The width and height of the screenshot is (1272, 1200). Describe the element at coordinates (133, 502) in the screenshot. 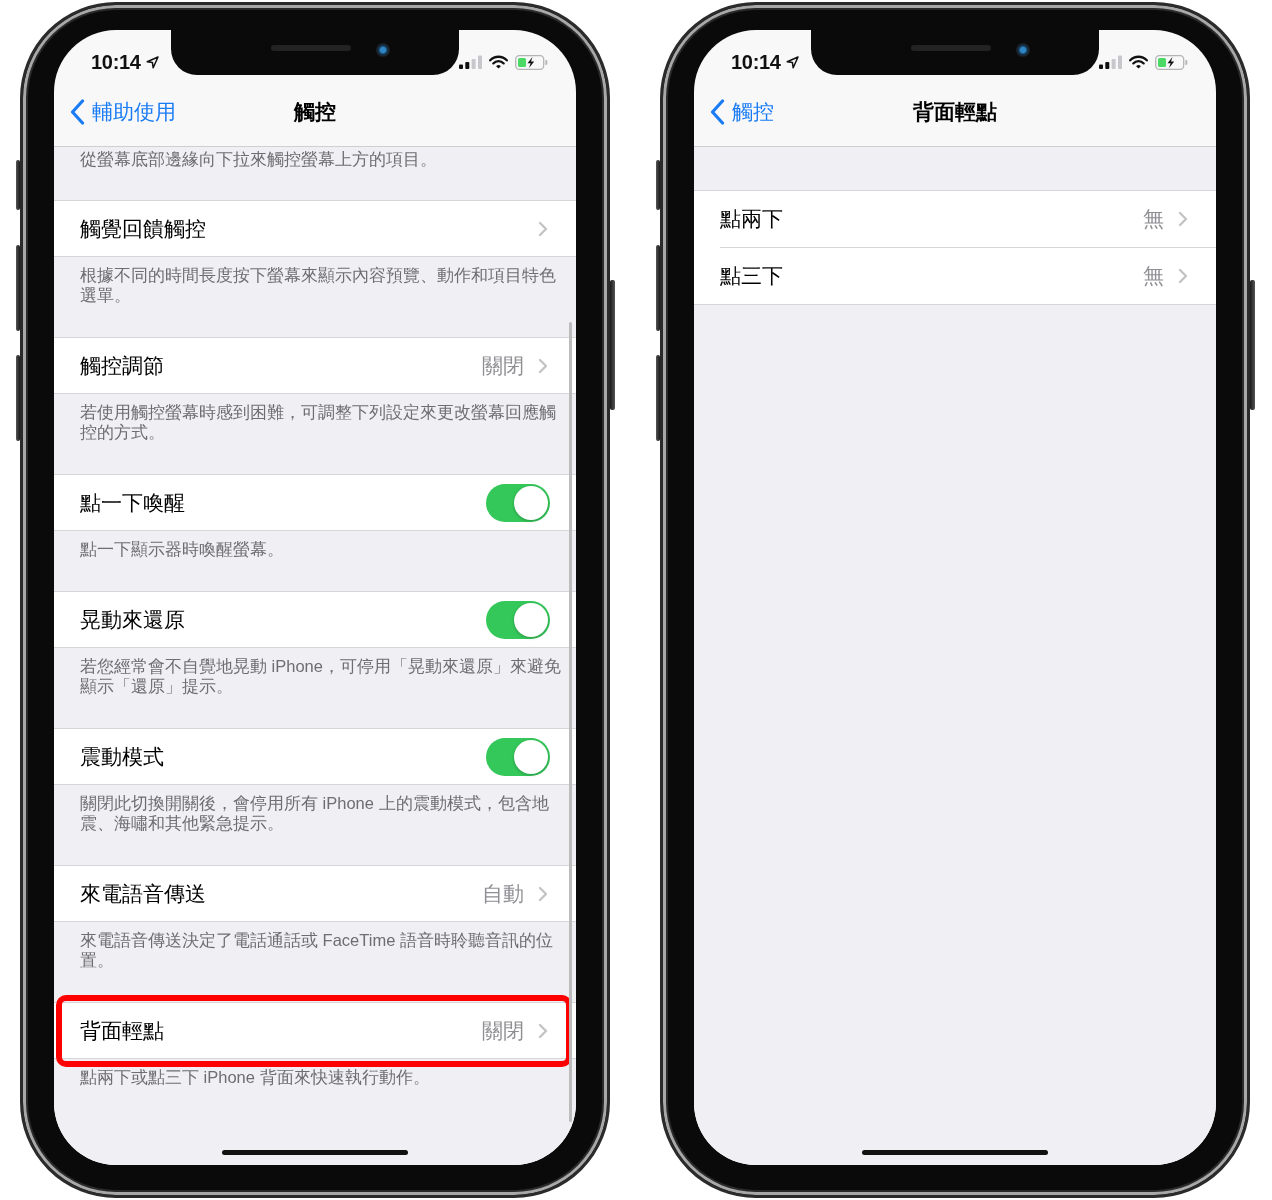

I see `row-label: 點一下喚醒` at that location.